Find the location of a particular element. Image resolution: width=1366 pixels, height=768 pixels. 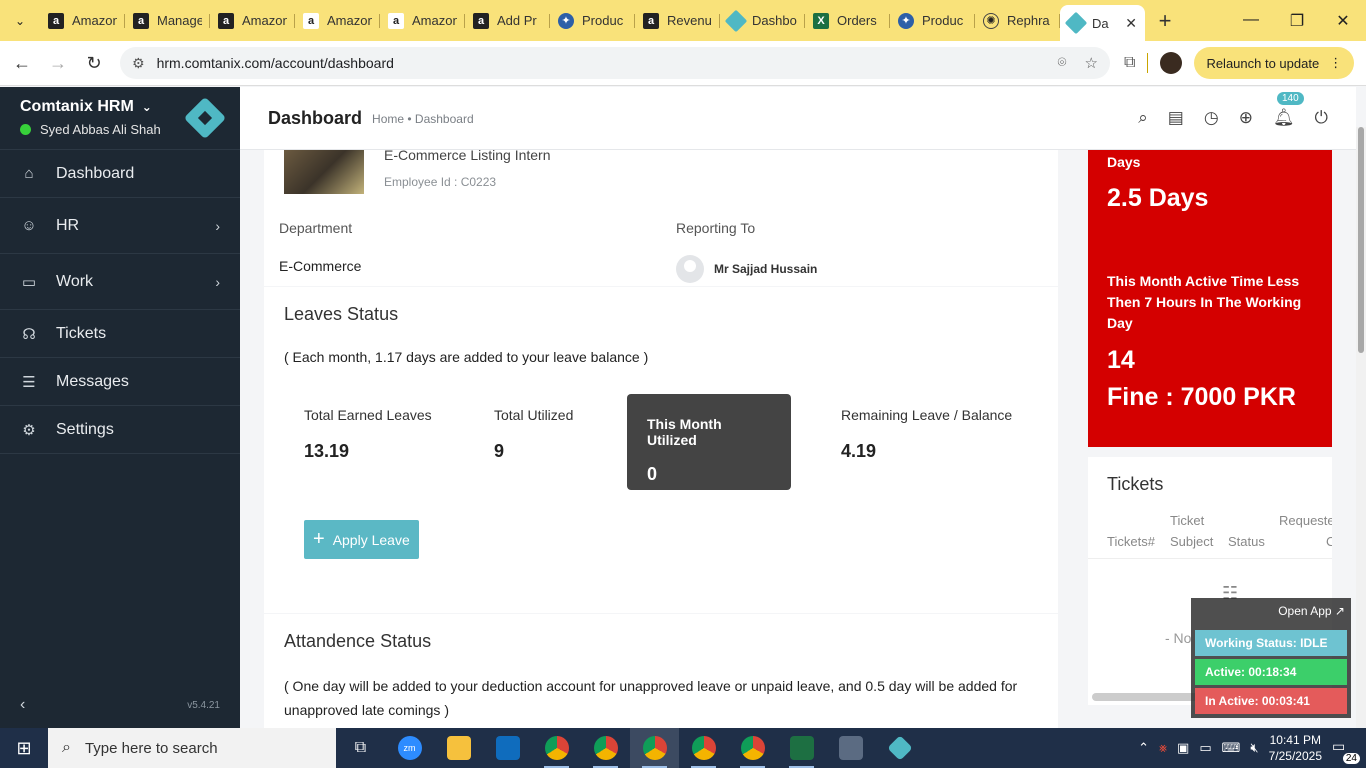

acrobat-icon: ⨳ is located at coordinates (1163, 748).